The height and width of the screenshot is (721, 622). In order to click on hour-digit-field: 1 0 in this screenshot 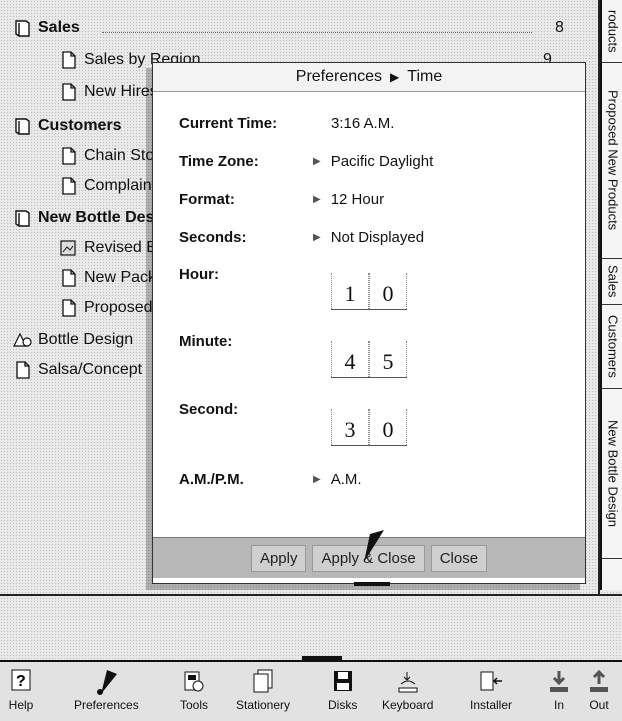, I will do `click(369, 291)`.